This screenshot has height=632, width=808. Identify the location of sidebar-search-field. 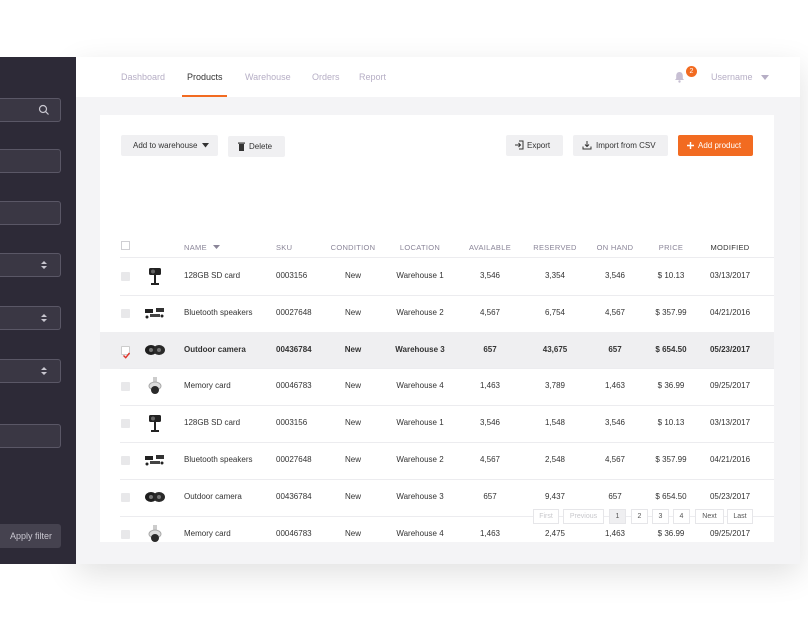
(30, 110).